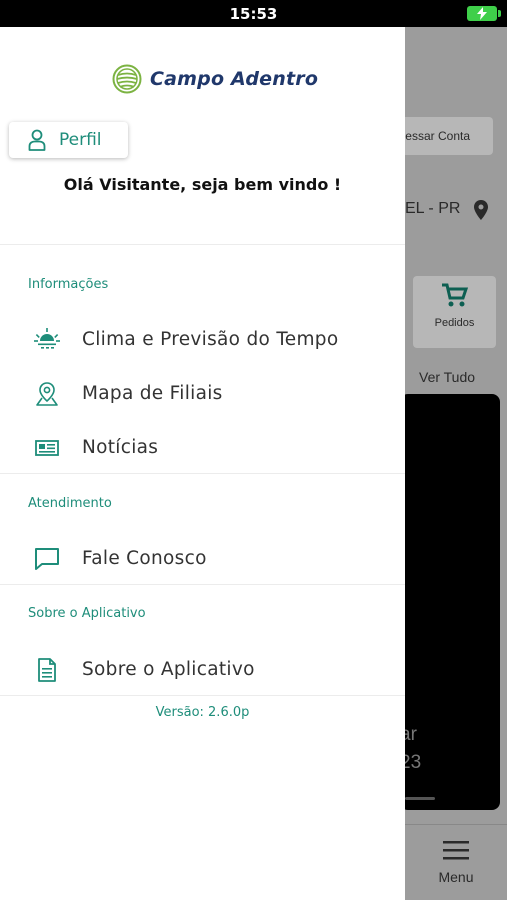 Image resolution: width=507 pixels, height=900 pixels. I want to click on menu-item-label: Fale Conosco, so click(144, 558).